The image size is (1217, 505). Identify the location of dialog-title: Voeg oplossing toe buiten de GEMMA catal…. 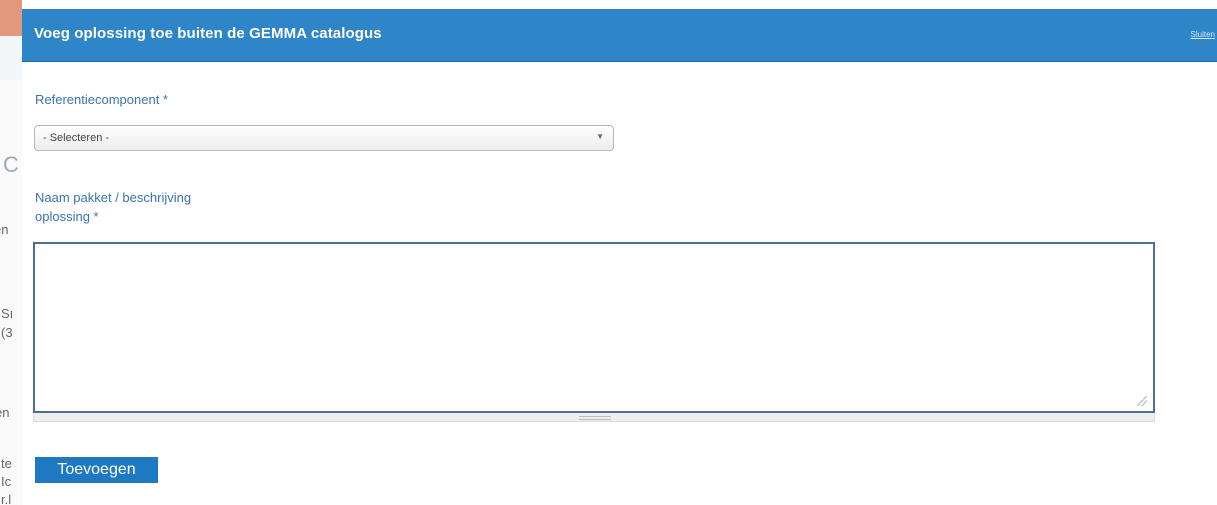
(208, 33).